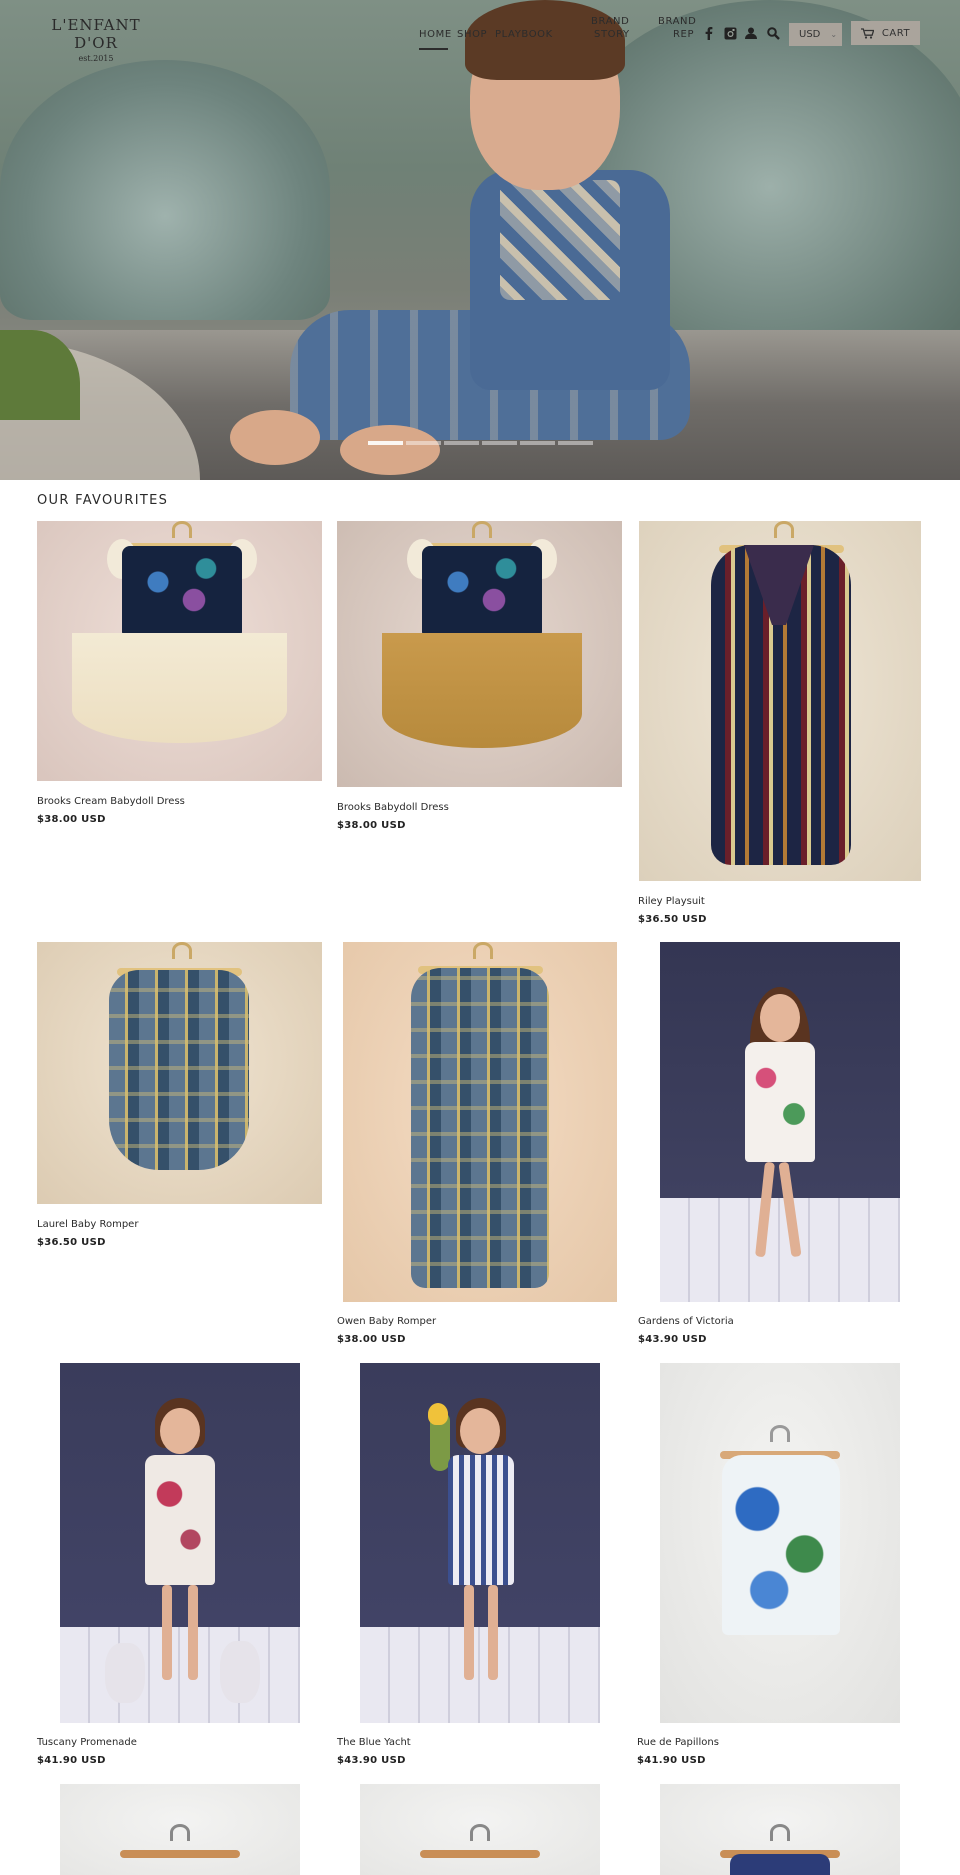 This screenshot has height=1875, width=960. Describe the element at coordinates (96, 34) in the screenshot. I see `brand-name: L'ENFANT D'OR` at that location.